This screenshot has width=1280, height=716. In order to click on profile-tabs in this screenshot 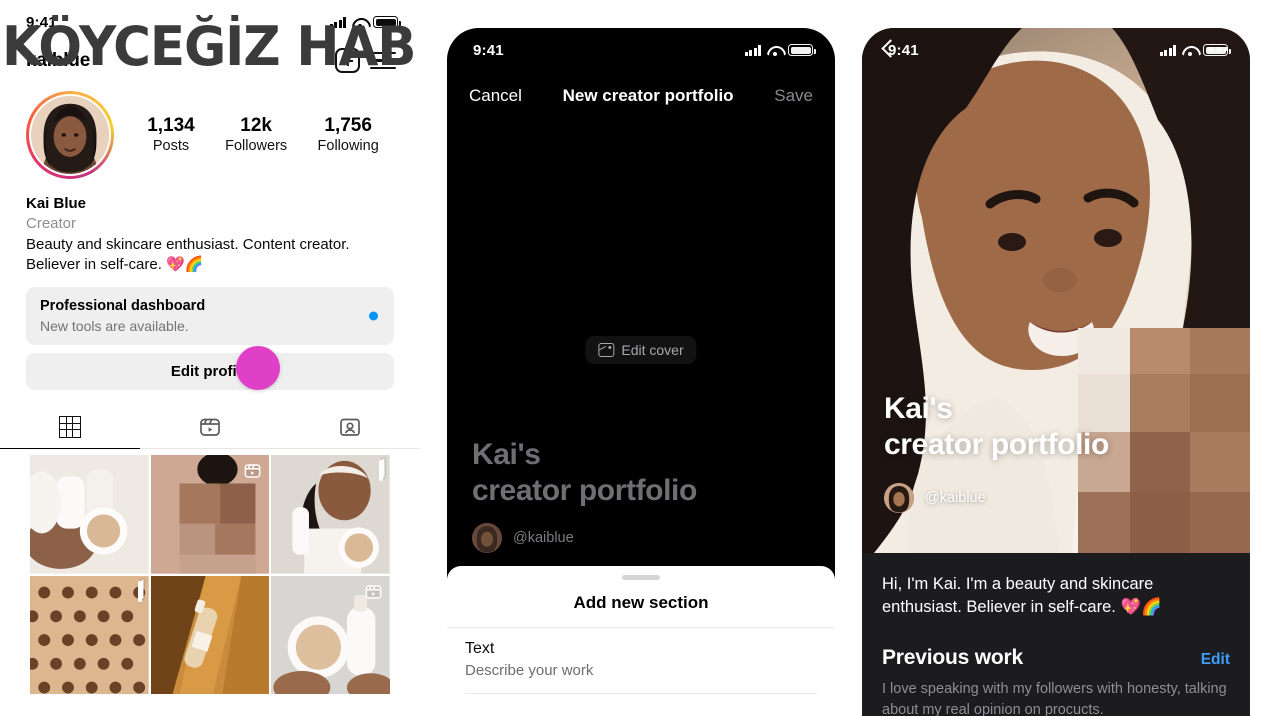, I will do `click(210, 428)`.